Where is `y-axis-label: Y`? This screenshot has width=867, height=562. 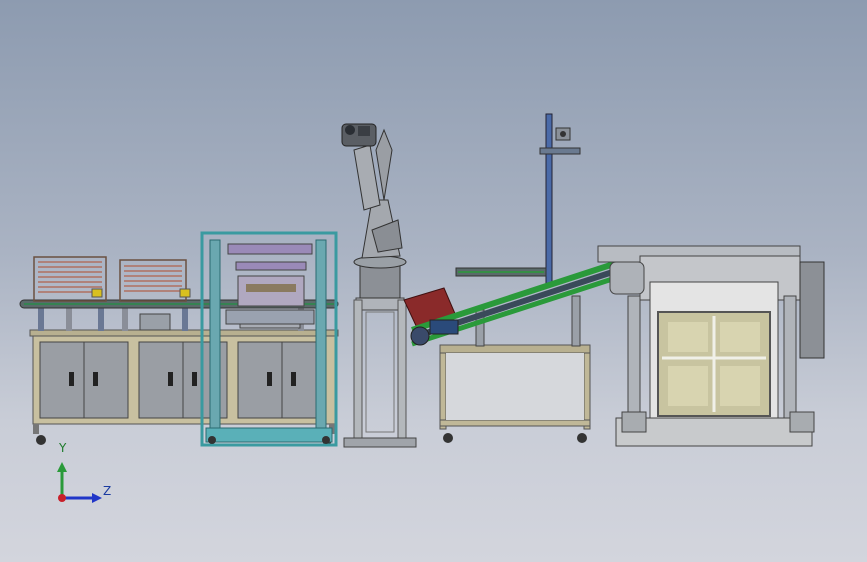 y-axis-label: Y is located at coordinates (63, 448).